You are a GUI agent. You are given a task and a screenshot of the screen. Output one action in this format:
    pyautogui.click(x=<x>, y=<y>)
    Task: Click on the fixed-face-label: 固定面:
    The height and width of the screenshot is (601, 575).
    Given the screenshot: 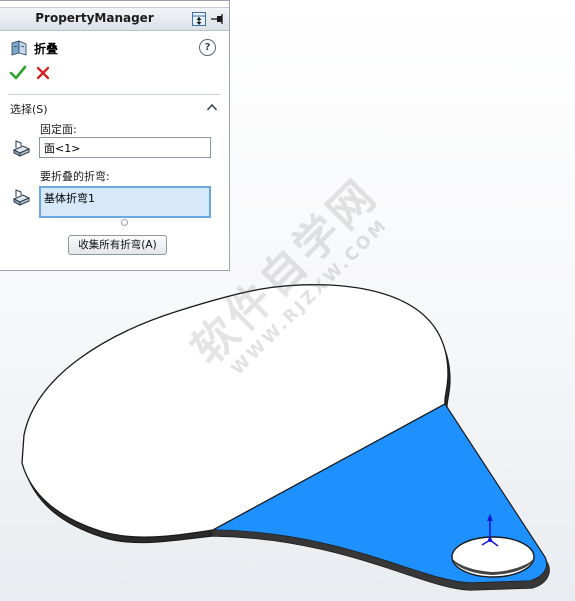 What is the action you would take?
    pyautogui.click(x=58, y=129)
    